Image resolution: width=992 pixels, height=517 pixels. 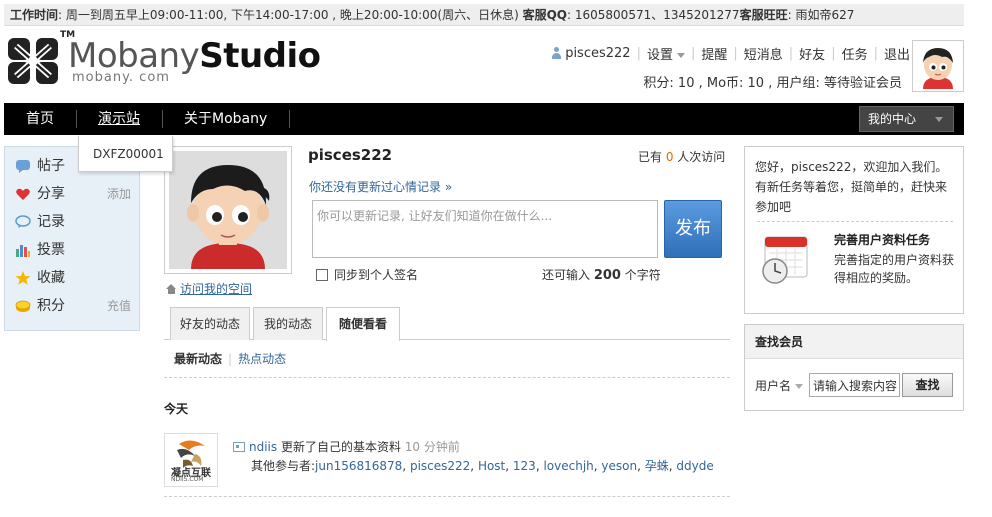 I want to click on home-icon, so click(x=171, y=289).